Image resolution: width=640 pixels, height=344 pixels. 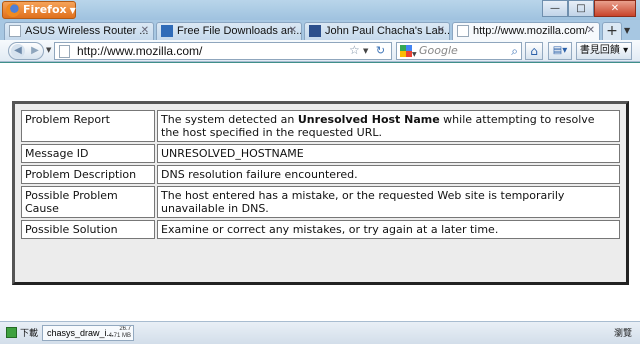 What do you see at coordinates (459, 51) in the screenshot?
I see `search-input: ▼ Google ⌕` at bounding box center [459, 51].